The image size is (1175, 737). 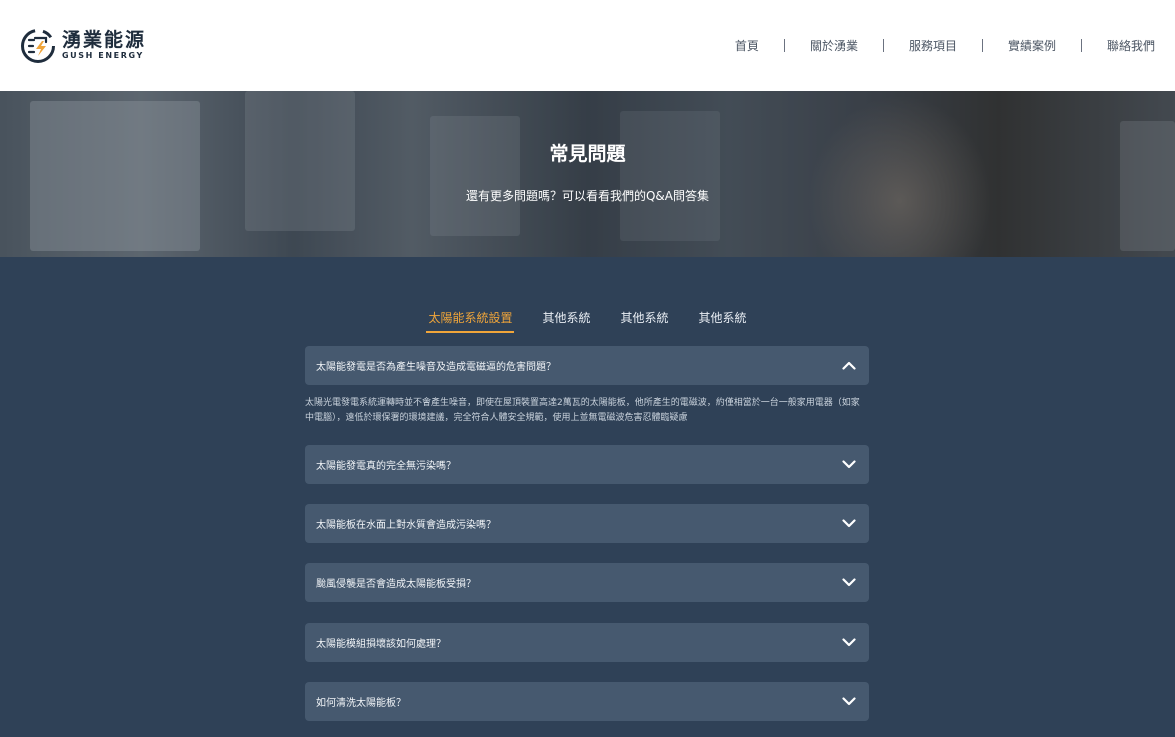 What do you see at coordinates (933, 45) in the screenshot?
I see `nav-item-services: 服務項目` at bounding box center [933, 45].